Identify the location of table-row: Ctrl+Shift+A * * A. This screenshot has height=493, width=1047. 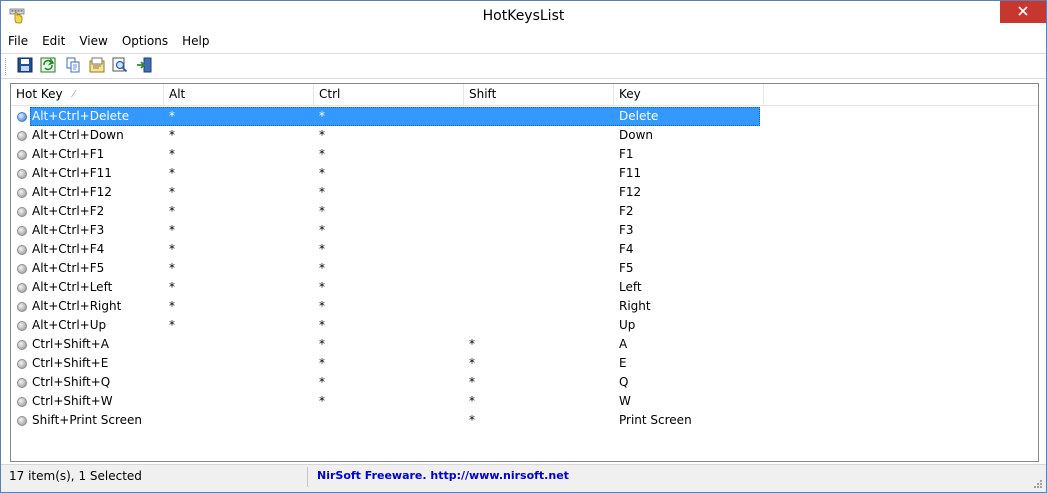
(524, 344).